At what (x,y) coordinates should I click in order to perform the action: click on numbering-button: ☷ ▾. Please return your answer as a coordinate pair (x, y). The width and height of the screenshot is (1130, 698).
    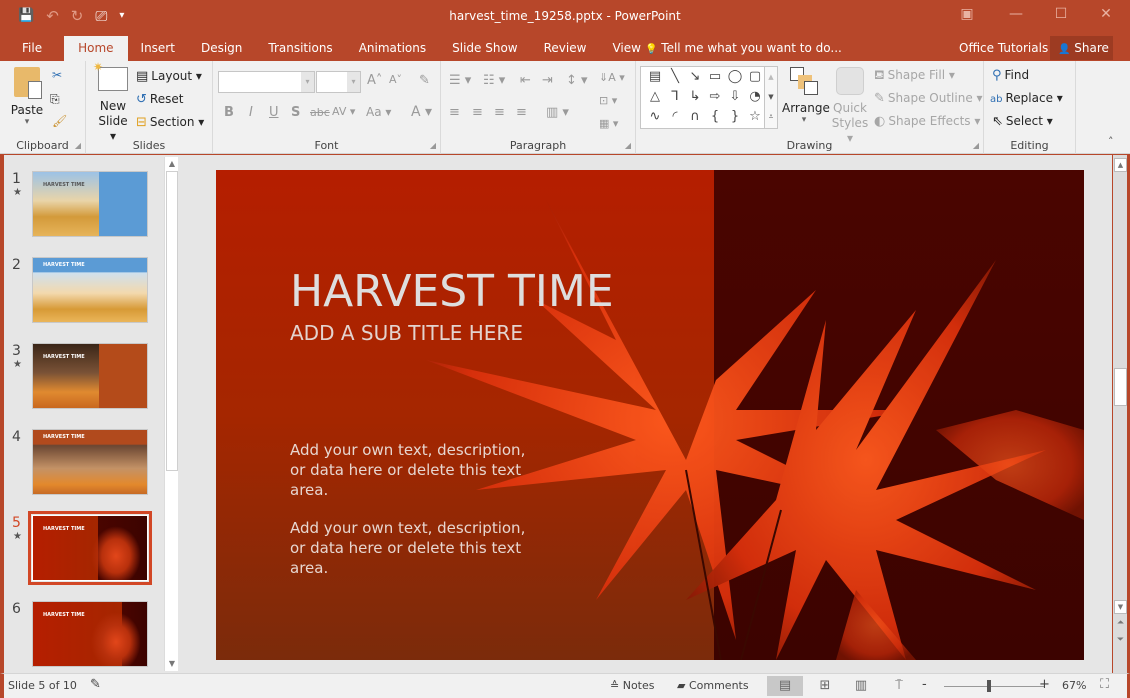
    Looking at the image, I should click on (494, 80).